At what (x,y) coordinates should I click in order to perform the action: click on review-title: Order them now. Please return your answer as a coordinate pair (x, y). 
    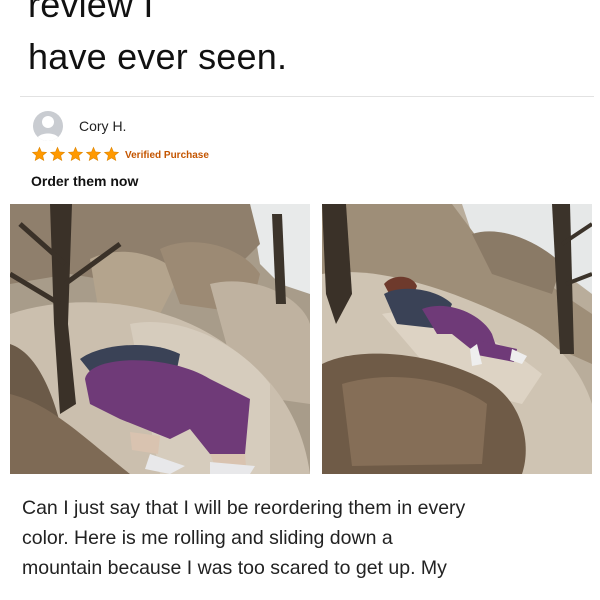
    Looking at the image, I should click on (84, 181).